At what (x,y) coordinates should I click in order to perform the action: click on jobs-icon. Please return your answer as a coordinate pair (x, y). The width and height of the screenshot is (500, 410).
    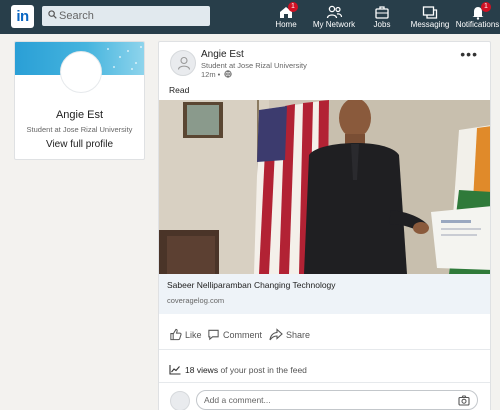
    Looking at the image, I should click on (382, 12).